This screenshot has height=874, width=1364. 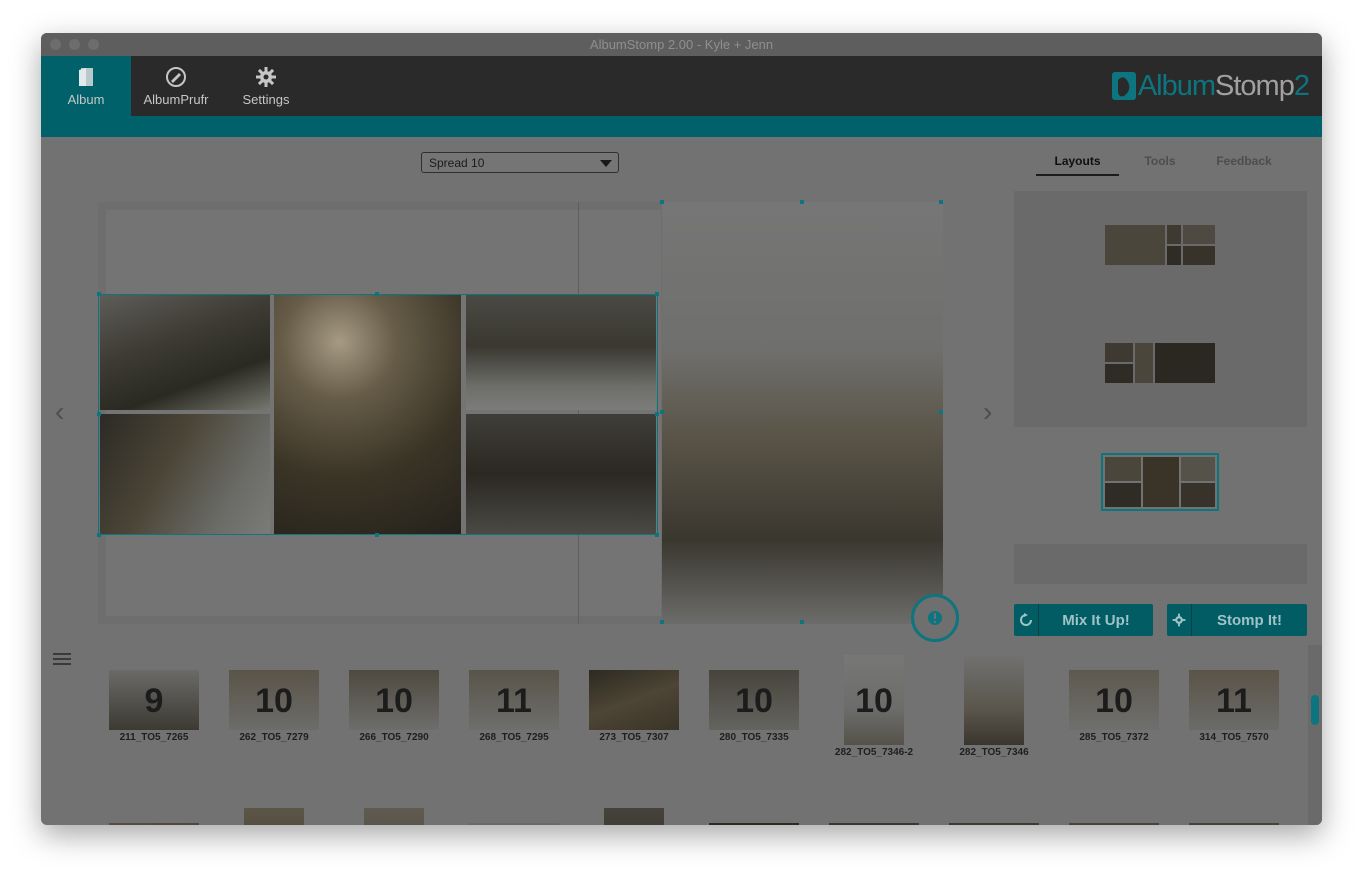 I want to click on filmstrip-item: 9 211_TO5_7265, so click(x=154, y=710).